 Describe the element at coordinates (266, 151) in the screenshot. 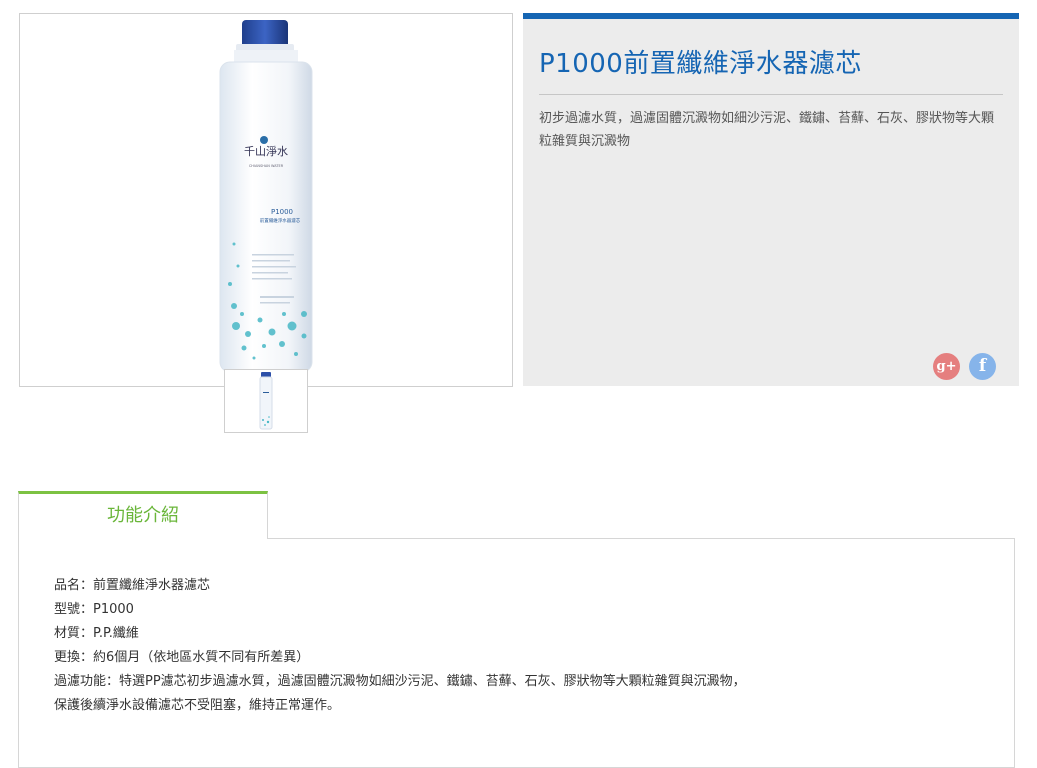

I see `brand-logo-text: 千山淨水` at that location.